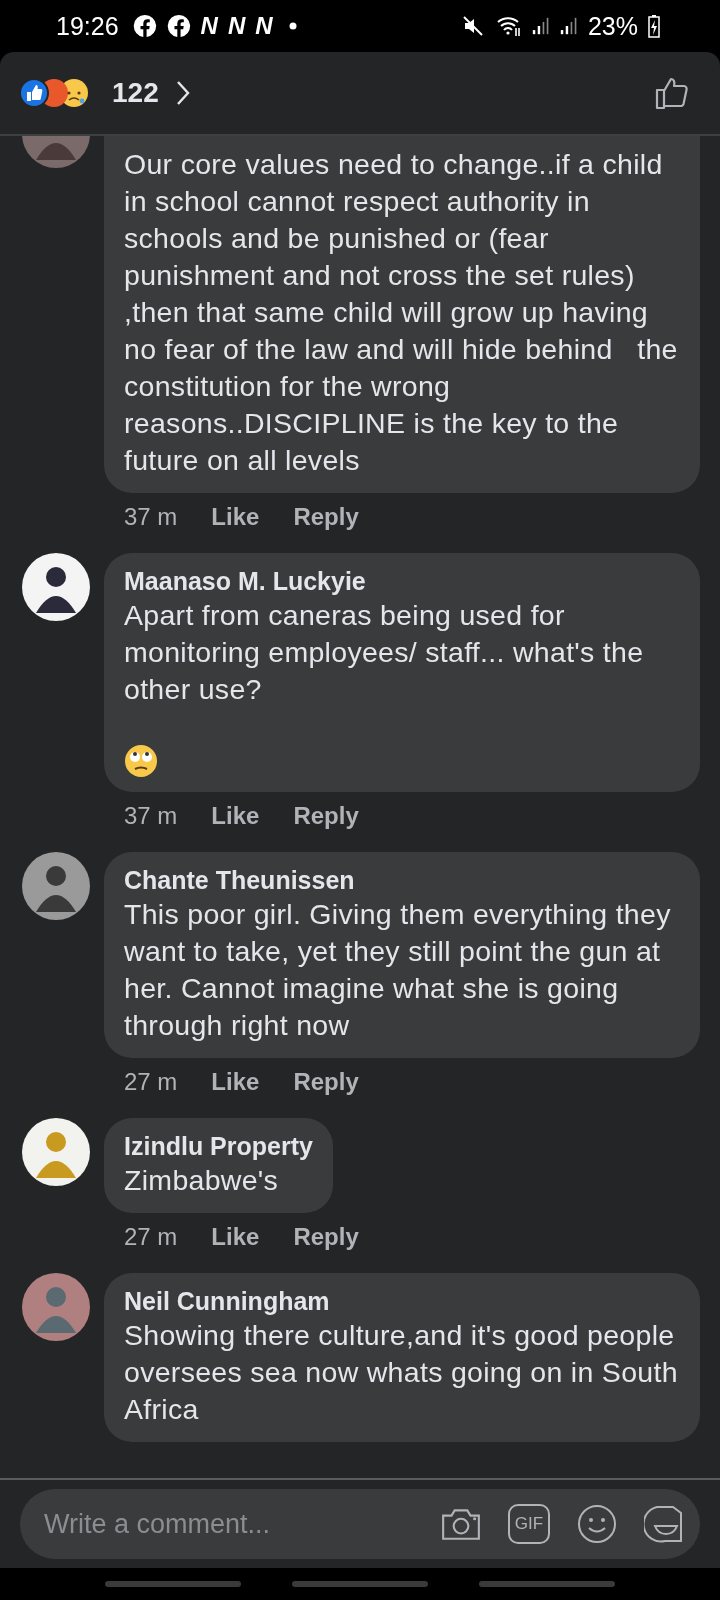 This screenshot has width=720, height=1600. What do you see at coordinates (360, 1524) in the screenshot?
I see `comment-field: Write a comment... GIF` at bounding box center [360, 1524].